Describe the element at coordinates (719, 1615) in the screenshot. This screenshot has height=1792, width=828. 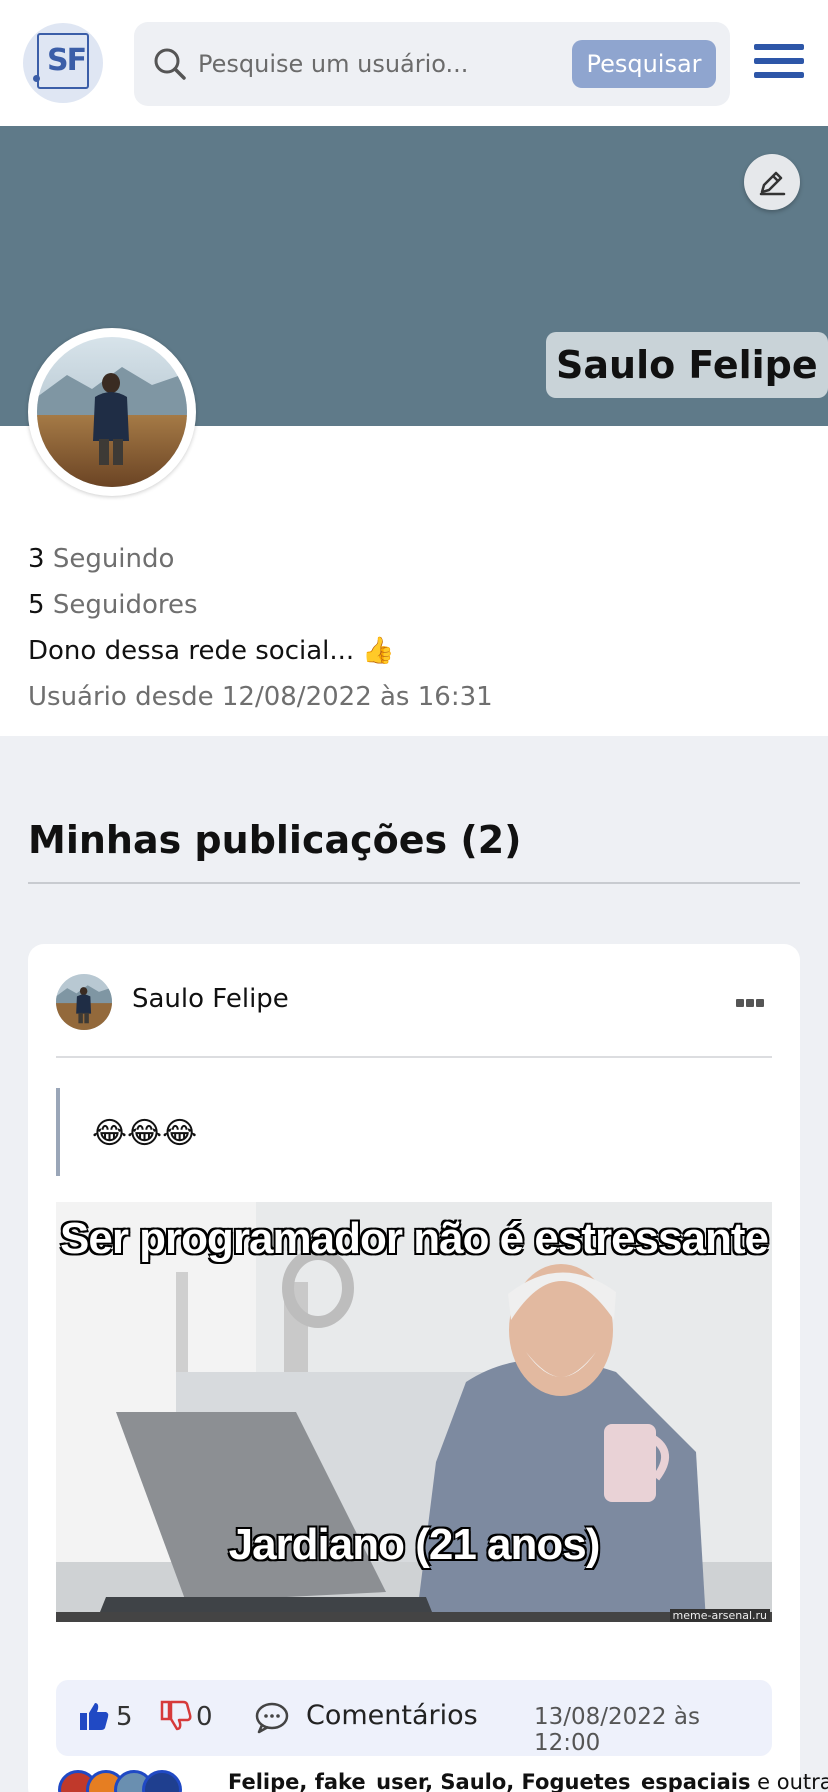
I see `meme-watermark: meme-arsenal.ru` at that location.